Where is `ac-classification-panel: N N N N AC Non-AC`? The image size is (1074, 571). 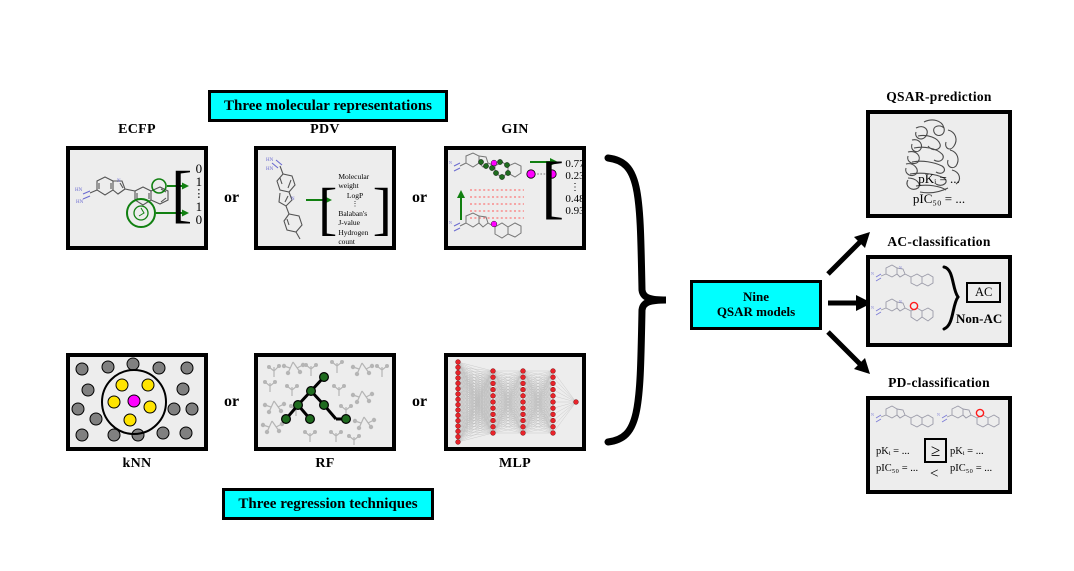 ac-classification-panel: N N N N AC Non-AC is located at coordinates (939, 301).